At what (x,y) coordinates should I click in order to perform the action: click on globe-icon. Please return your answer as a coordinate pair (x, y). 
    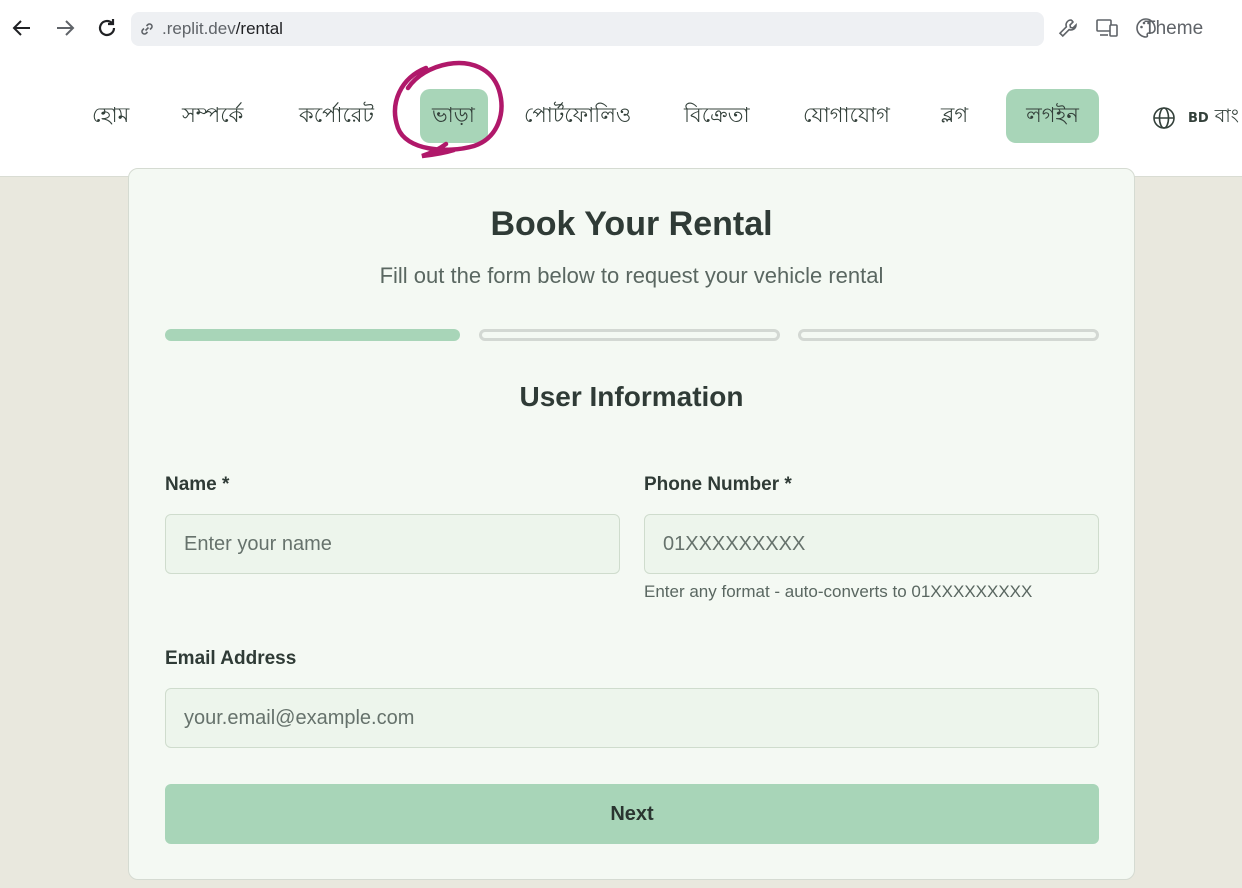
    Looking at the image, I should click on (1164, 118).